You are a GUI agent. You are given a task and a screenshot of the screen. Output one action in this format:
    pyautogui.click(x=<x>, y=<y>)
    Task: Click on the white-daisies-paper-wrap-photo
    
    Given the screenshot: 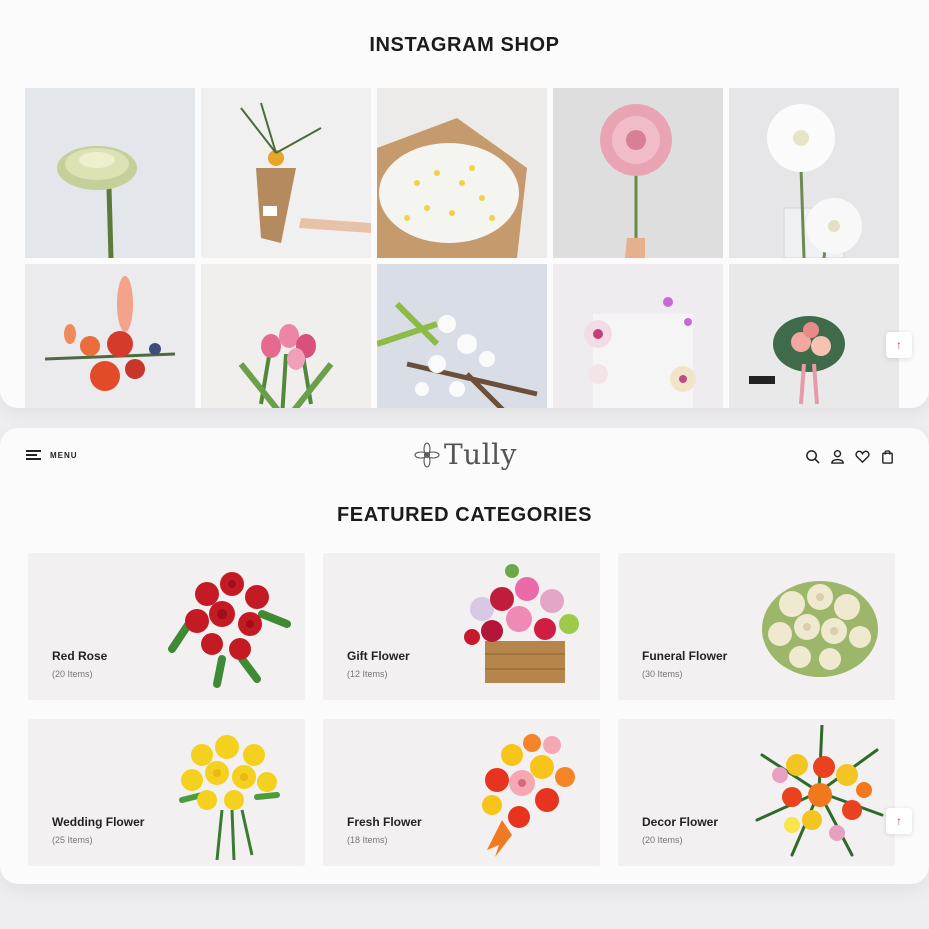 What is the action you would take?
    pyautogui.click(x=462, y=173)
    